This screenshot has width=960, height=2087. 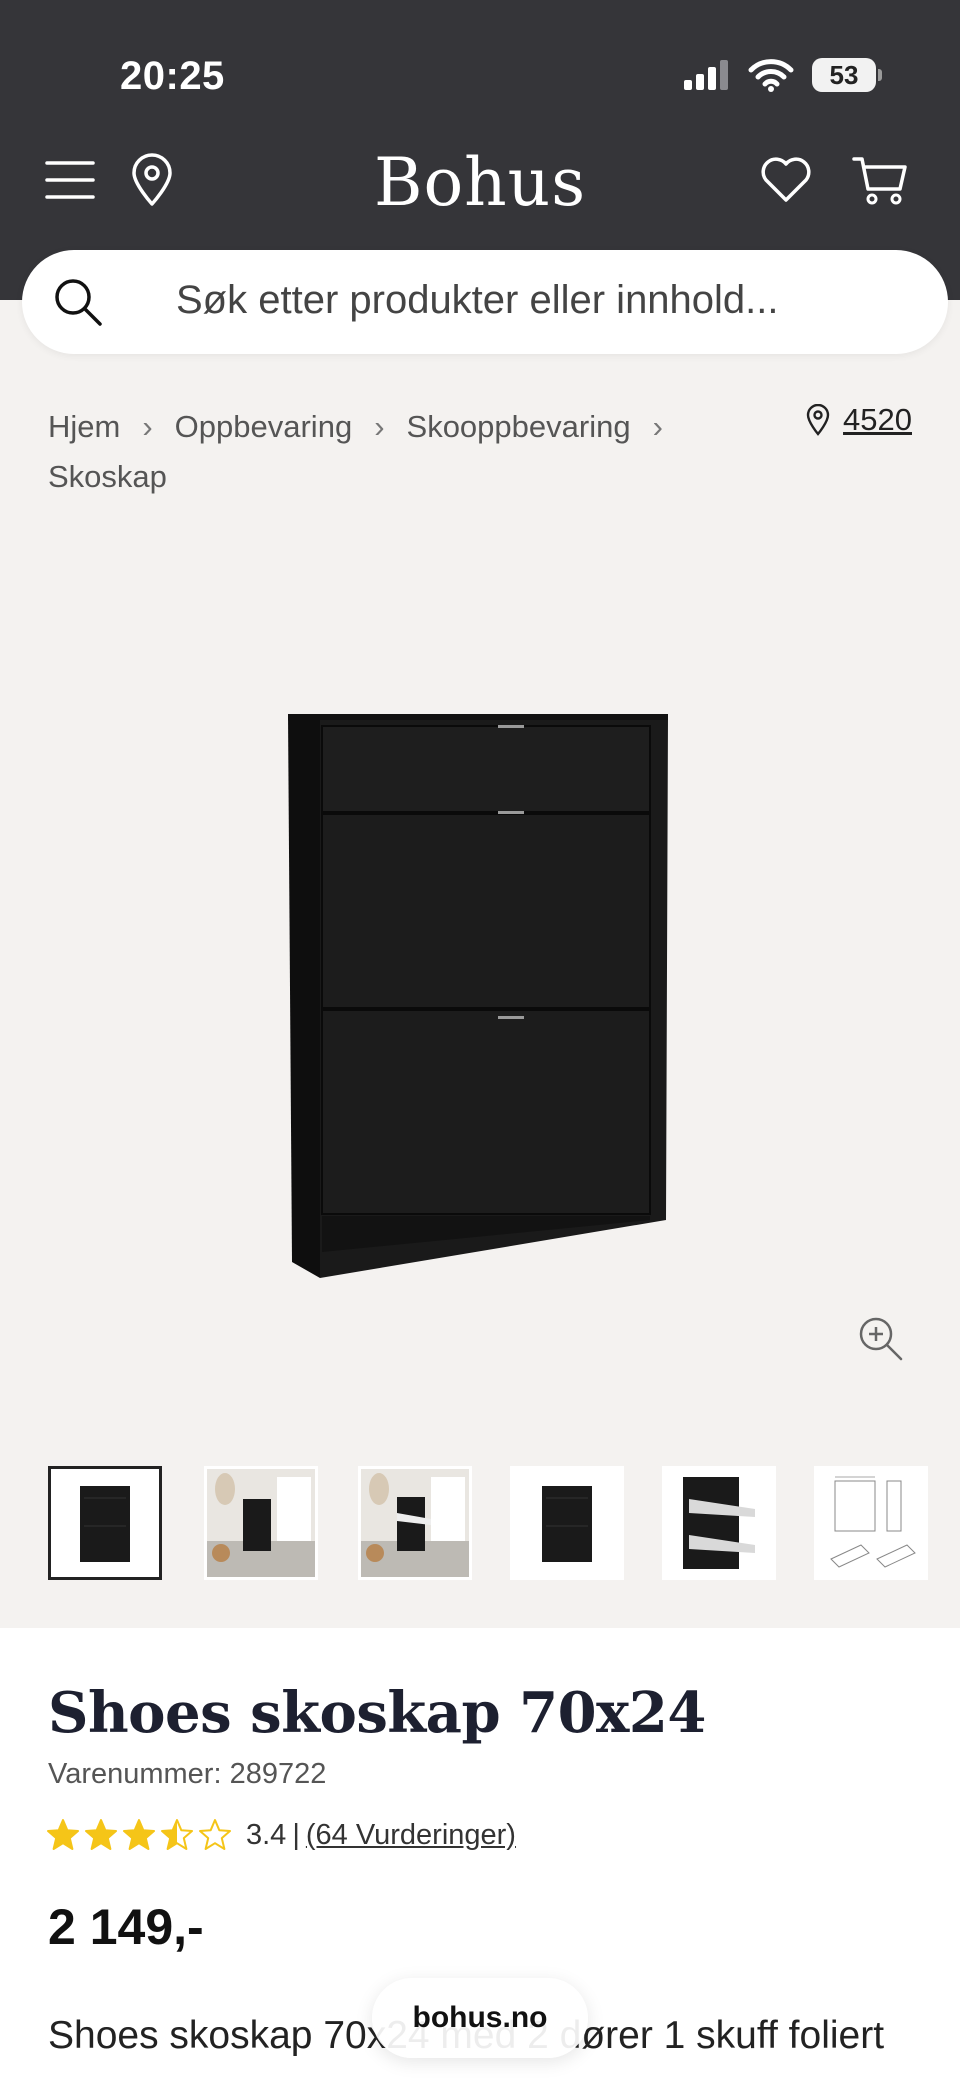 What do you see at coordinates (84, 426) in the screenshot?
I see `breadcrumb-home: Hjem` at bounding box center [84, 426].